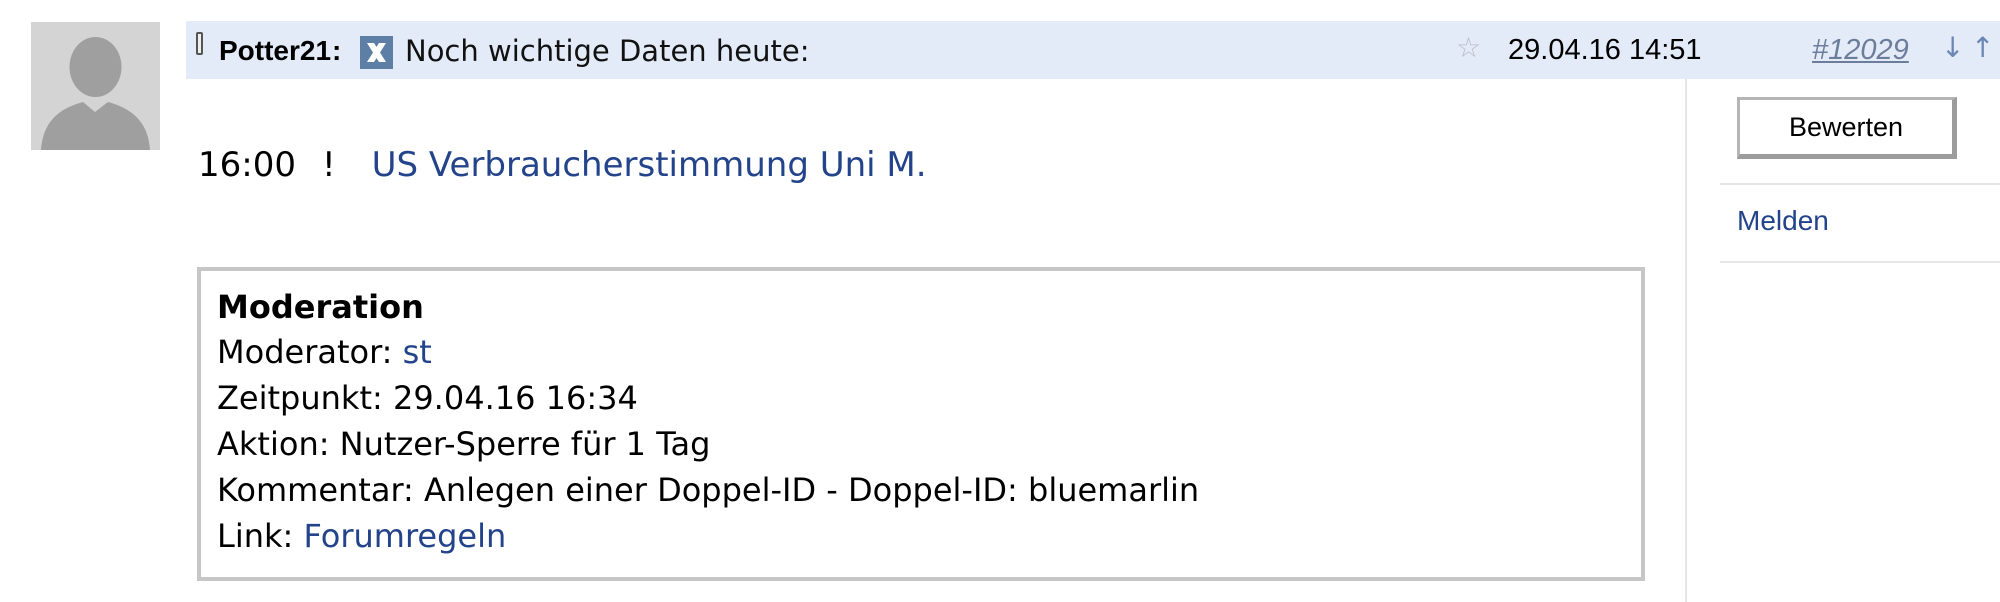 Image resolution: width=2000 pixels, height=602 pixels. What do you see at coordinates (607, 51) in the screenshot?
I see `post-title: Noch wichtige Daten heute:` at bounding box center [607, 51].